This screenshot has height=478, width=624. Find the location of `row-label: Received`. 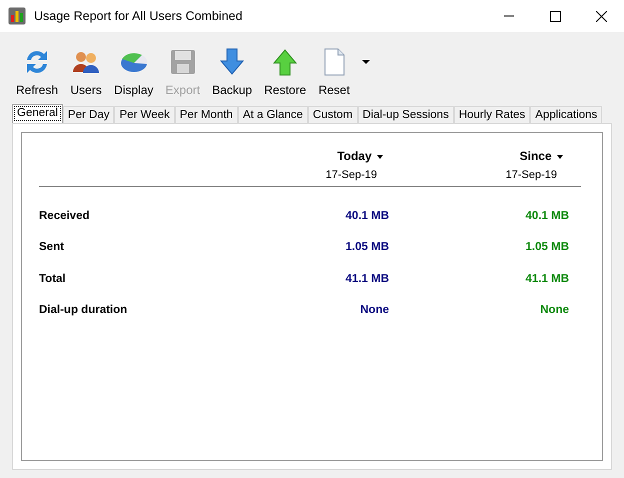

row-label: Received is located at coordinates (64, 216).